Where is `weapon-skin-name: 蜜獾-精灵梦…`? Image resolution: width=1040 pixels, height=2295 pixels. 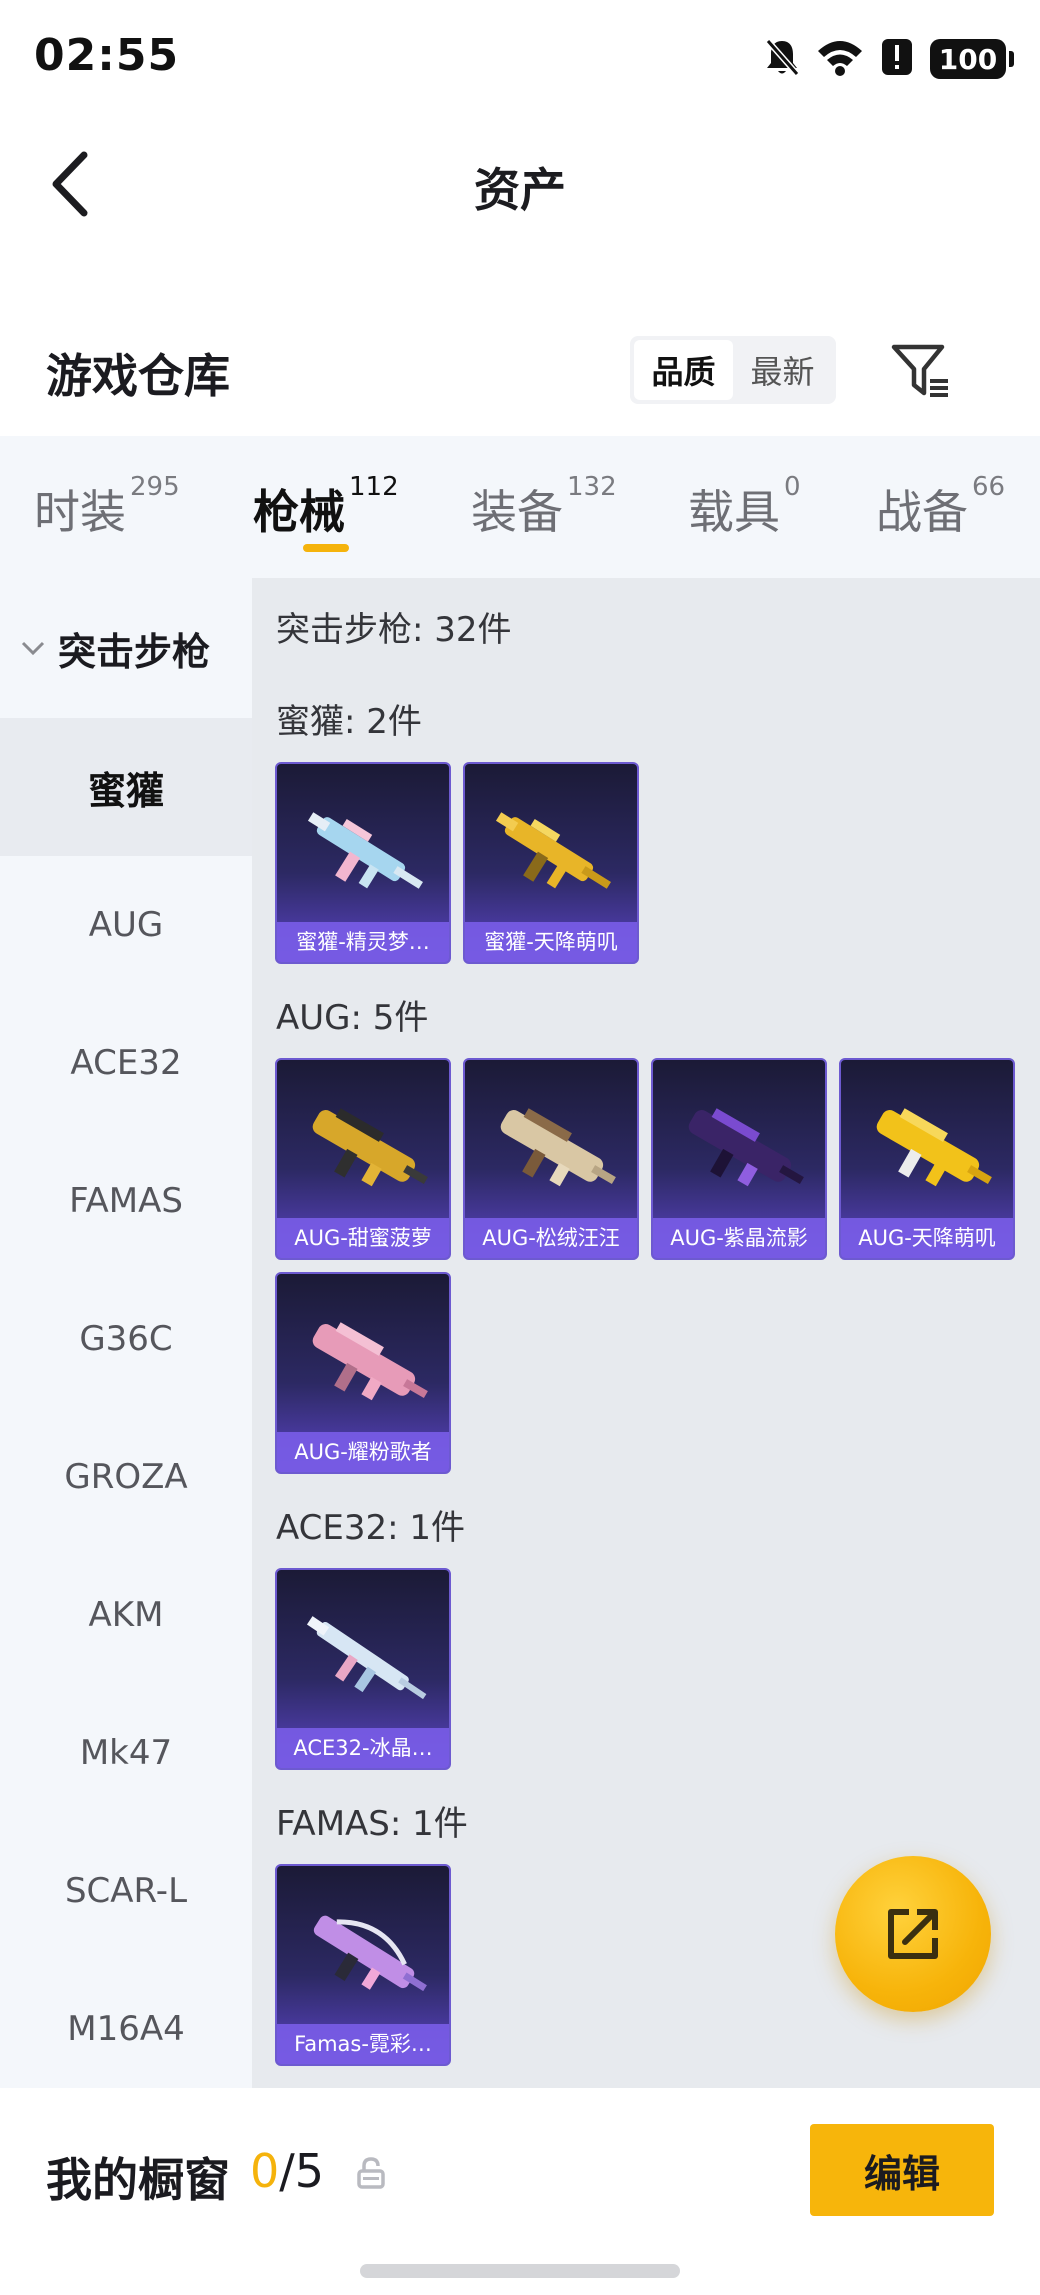
weapon-skin-name: 蜜獾-精灵梦… is located at coordinates (363, 942).